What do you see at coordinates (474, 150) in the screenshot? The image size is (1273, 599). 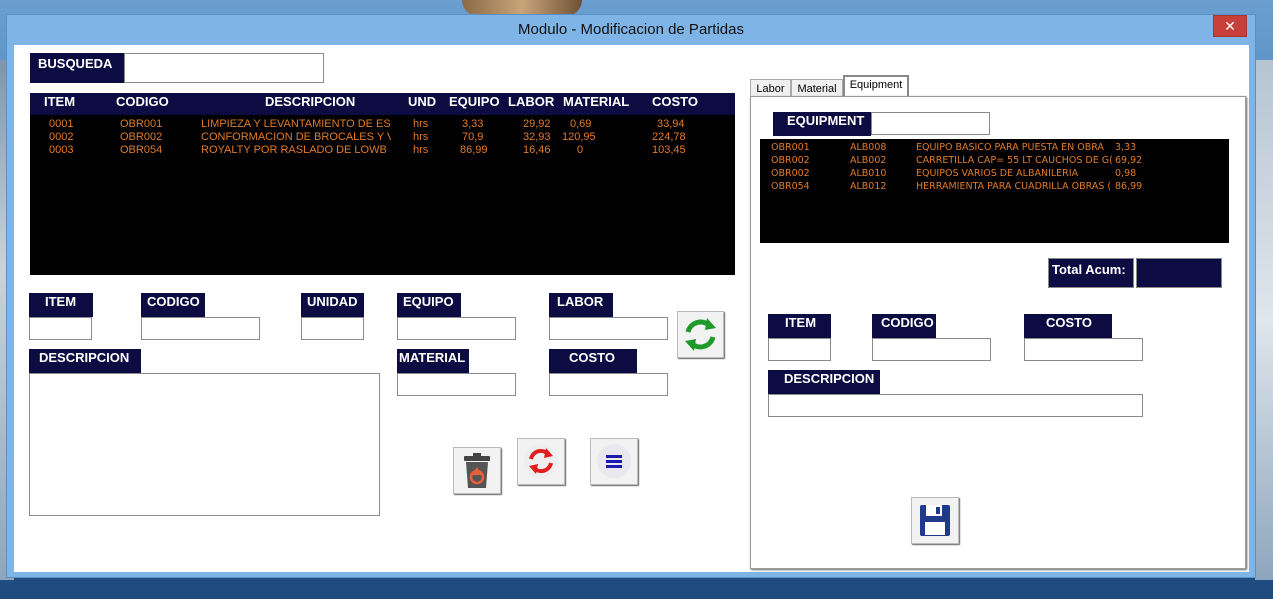 I see `cell-equipo: 86,99` at bounding box center [474, 150].